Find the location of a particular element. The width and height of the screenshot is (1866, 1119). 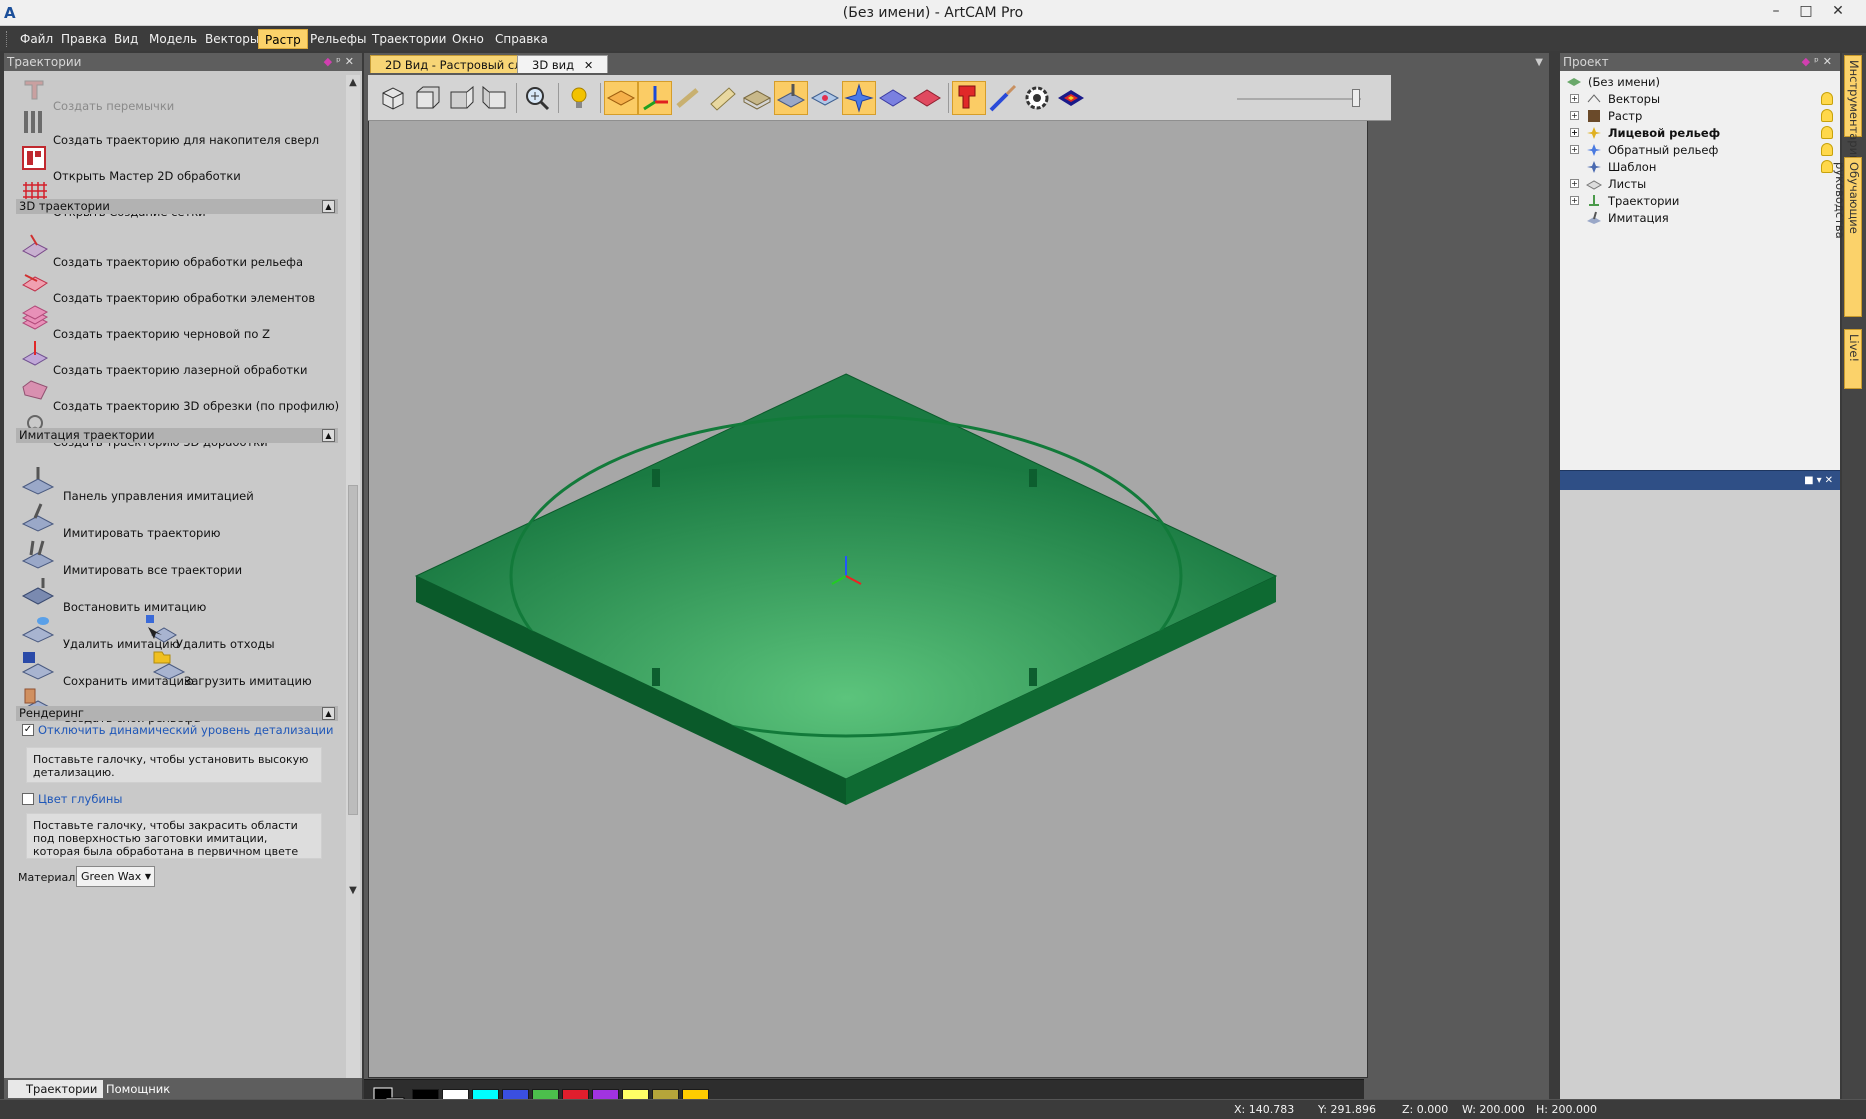

restore-sim-action: Востановить имитацию is located at coordinates (177, 594).